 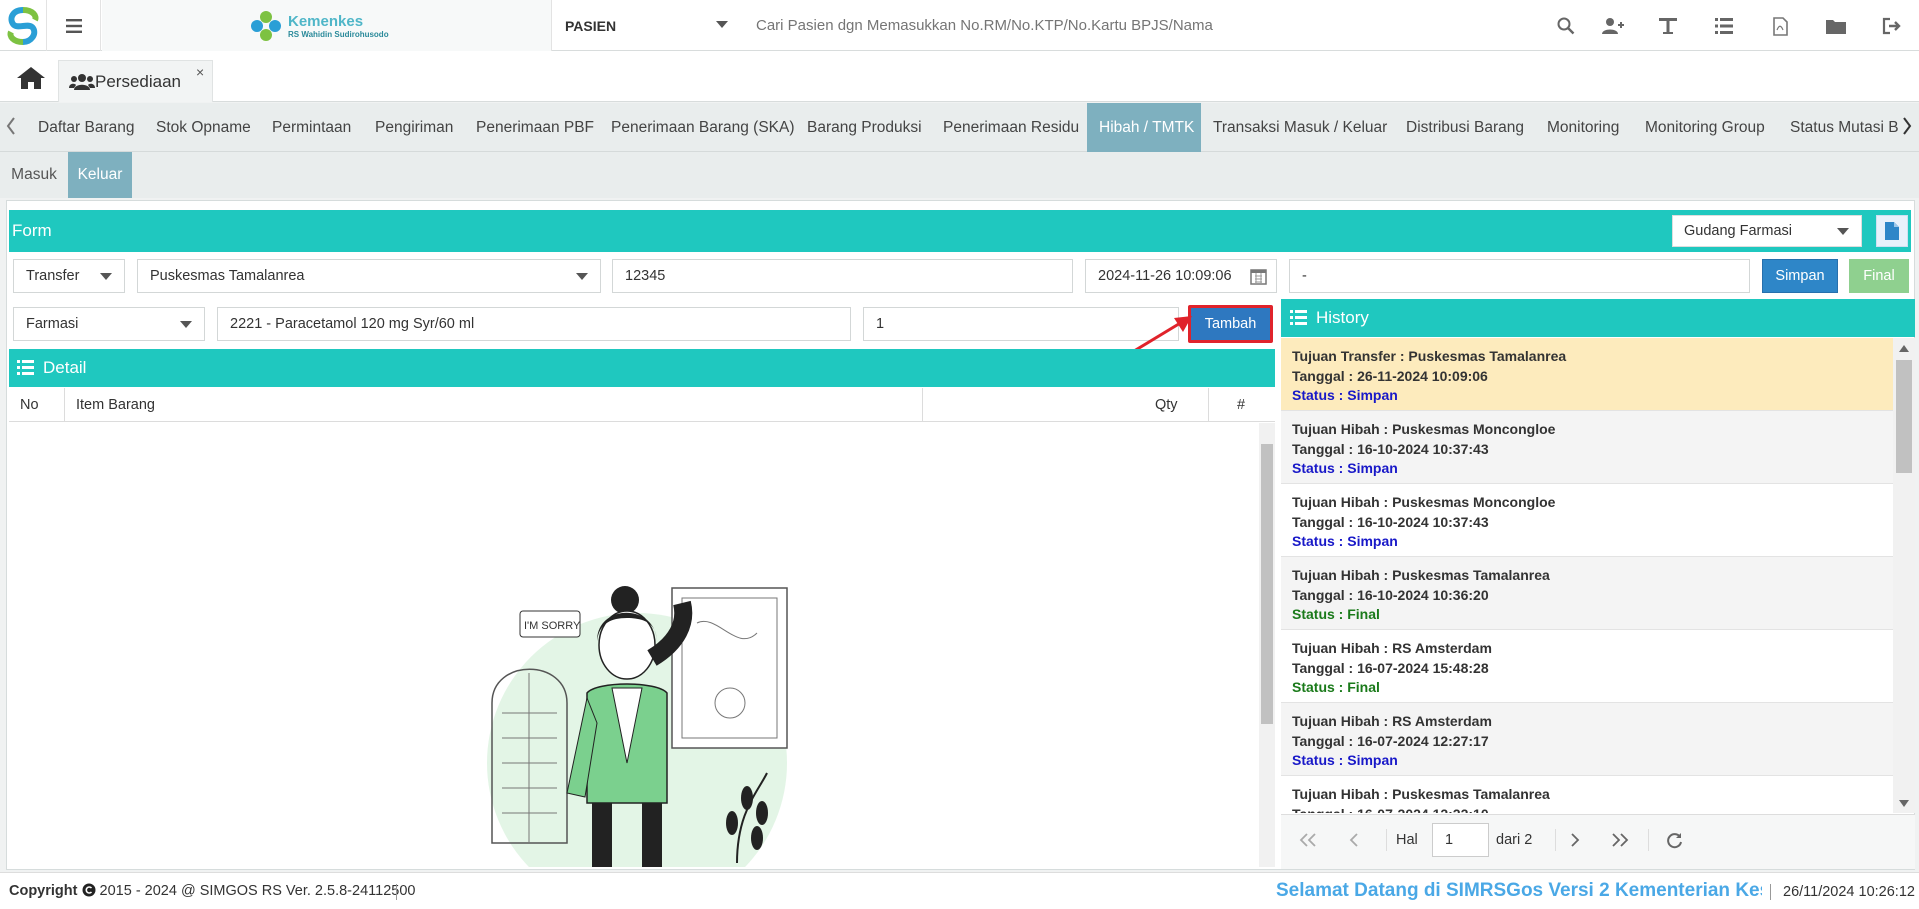 What do you see at coordinates (842, 276) in the screenshot?
I see `nomor-input: 12345` at bounding box center [842, 276].